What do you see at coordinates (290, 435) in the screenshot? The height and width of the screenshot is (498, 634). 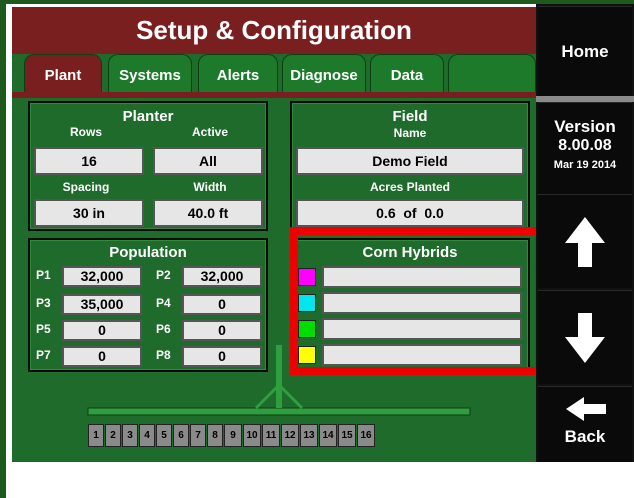 I see `row-indicator: 12` at bounding box center [290, 435].